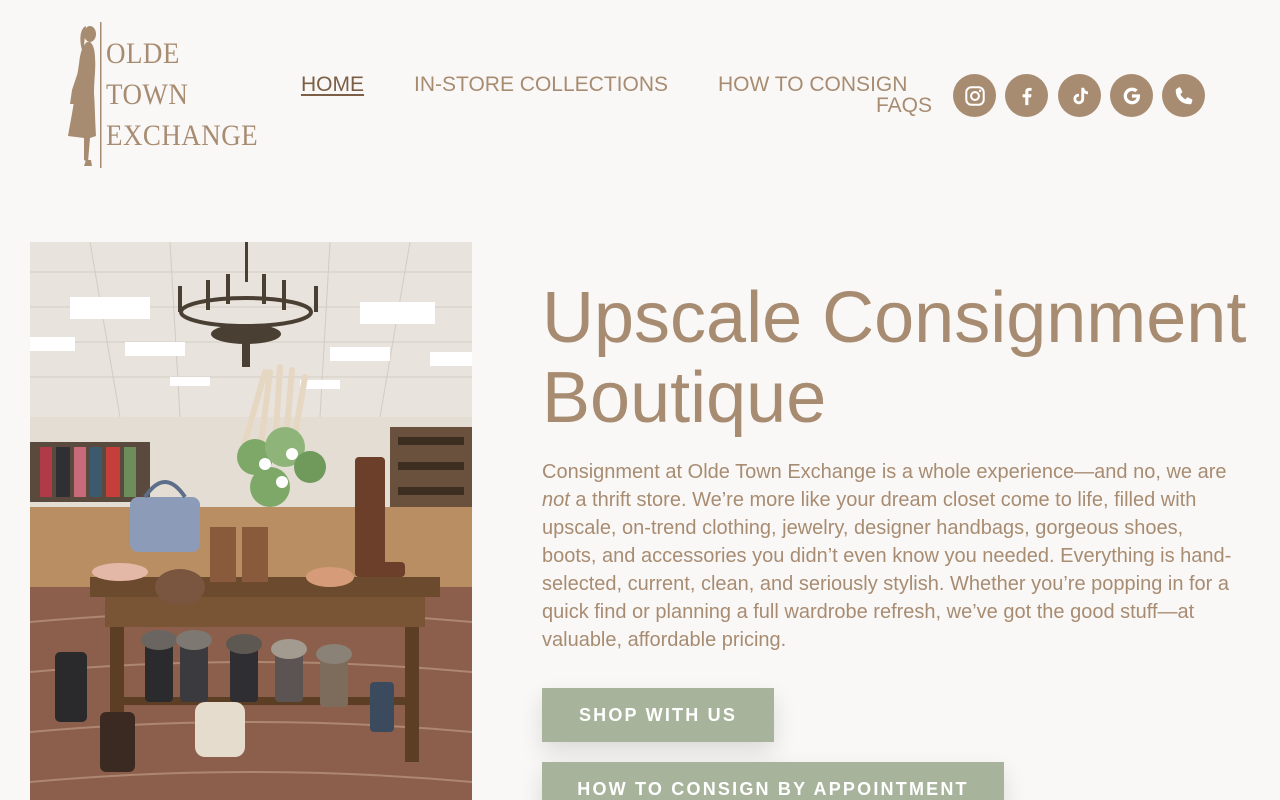  What do you see at coordinates (773, 781) in the screenshot?
I see `how-to-consign-button: HOW TO CONSIGN BY APPOINTMENT` at bounding box center [773, 781].